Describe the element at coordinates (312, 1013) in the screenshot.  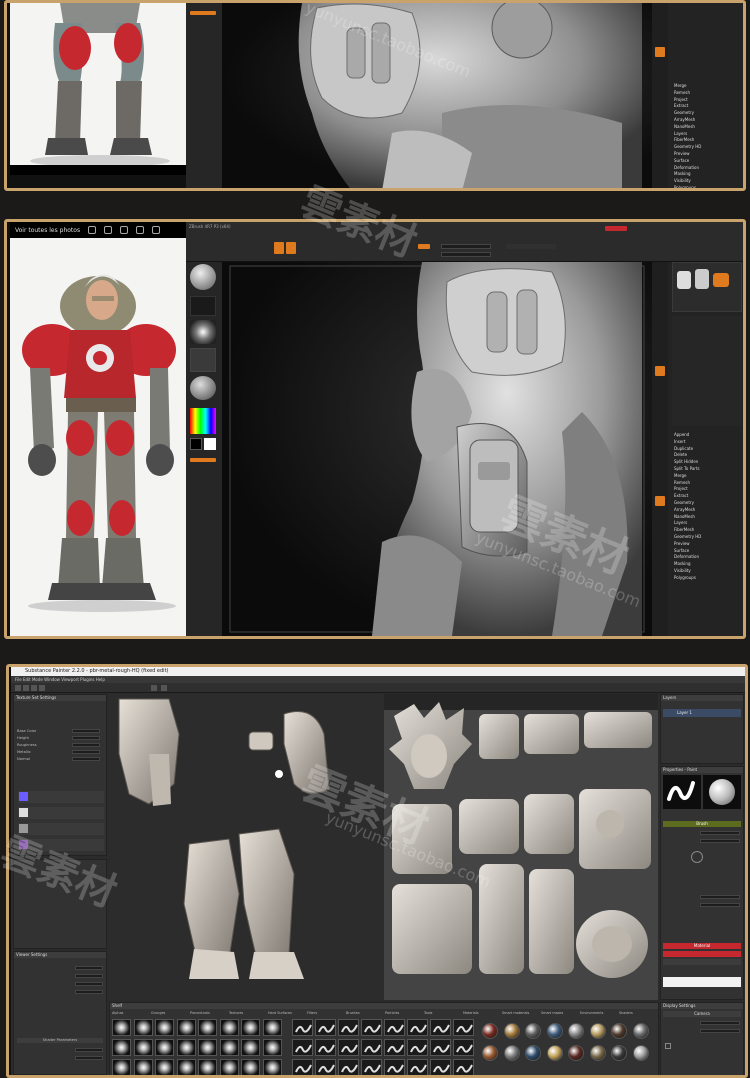
I see `shelf-tab: Filters` at that location.